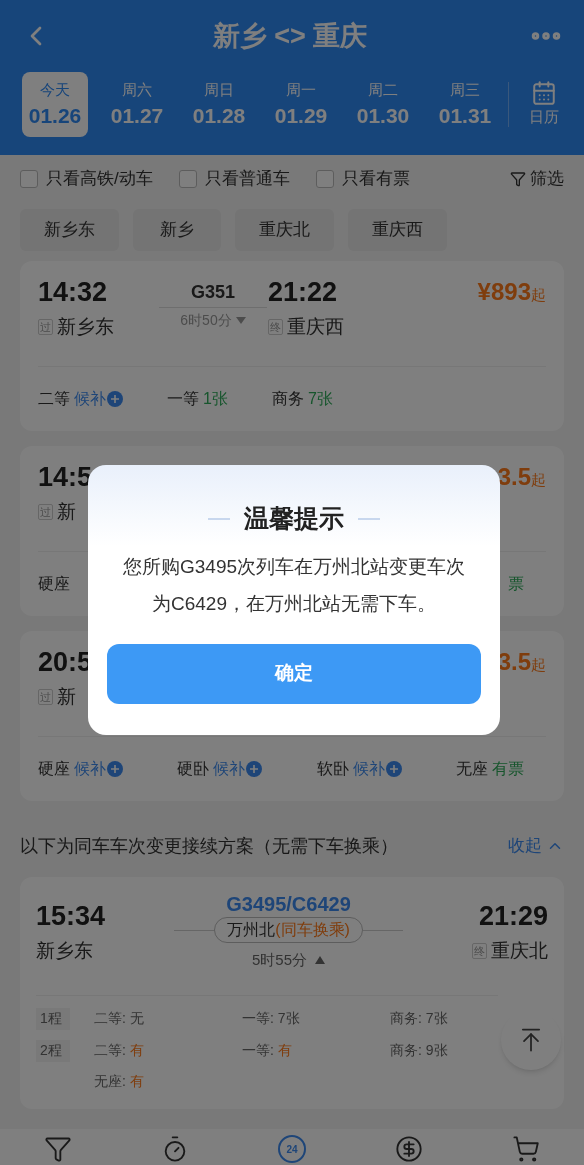 The width and height of the screenshot is (584, 1165). What do you see at coordinates (472, 768) in the screenshot?
I see `seat-class: 无座` at bounding box center [472, 768].